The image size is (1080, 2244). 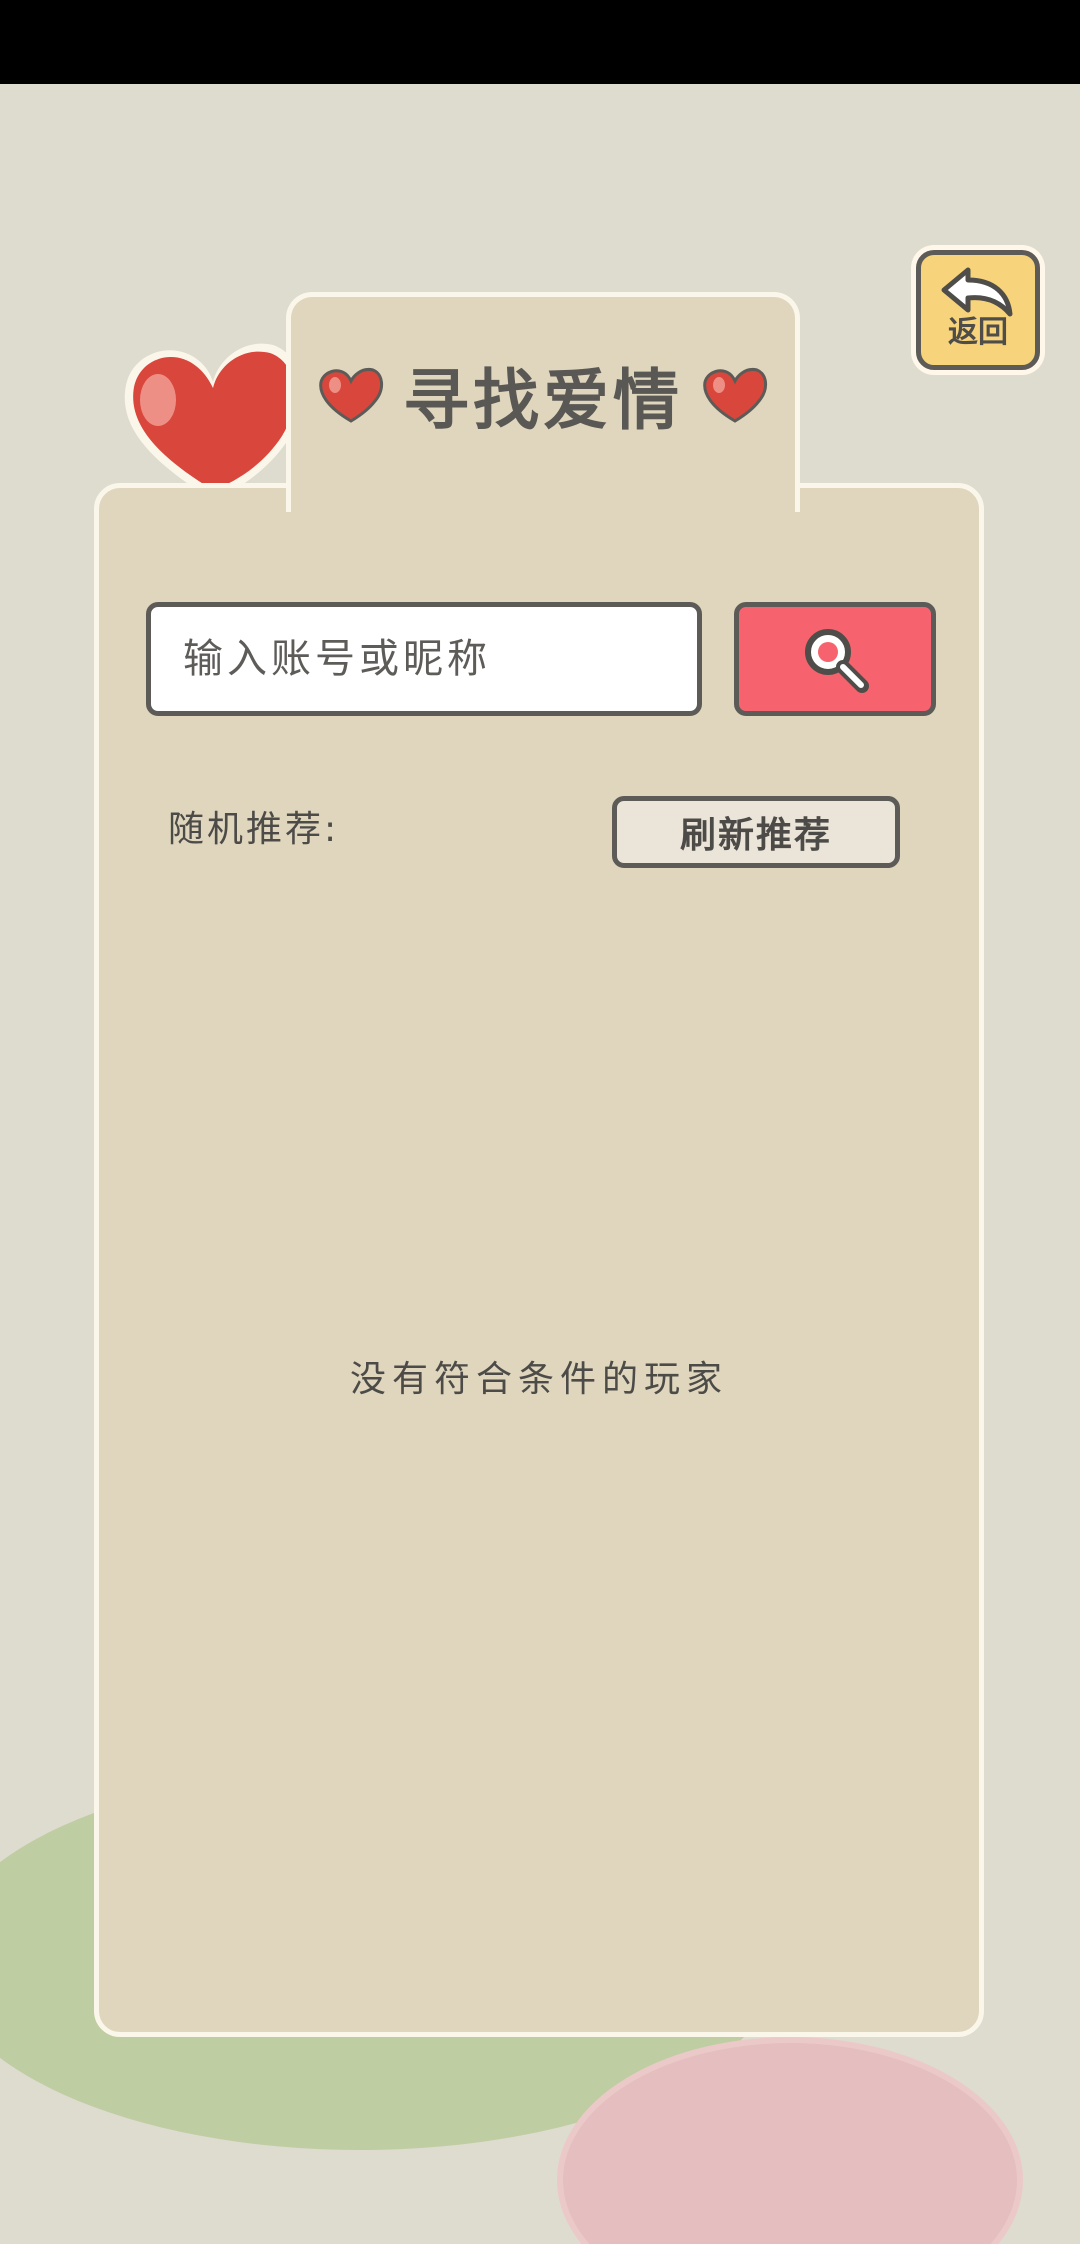 I want to click on refresh-recommend-button: 刷新推荐, so click(x=756, y=832).